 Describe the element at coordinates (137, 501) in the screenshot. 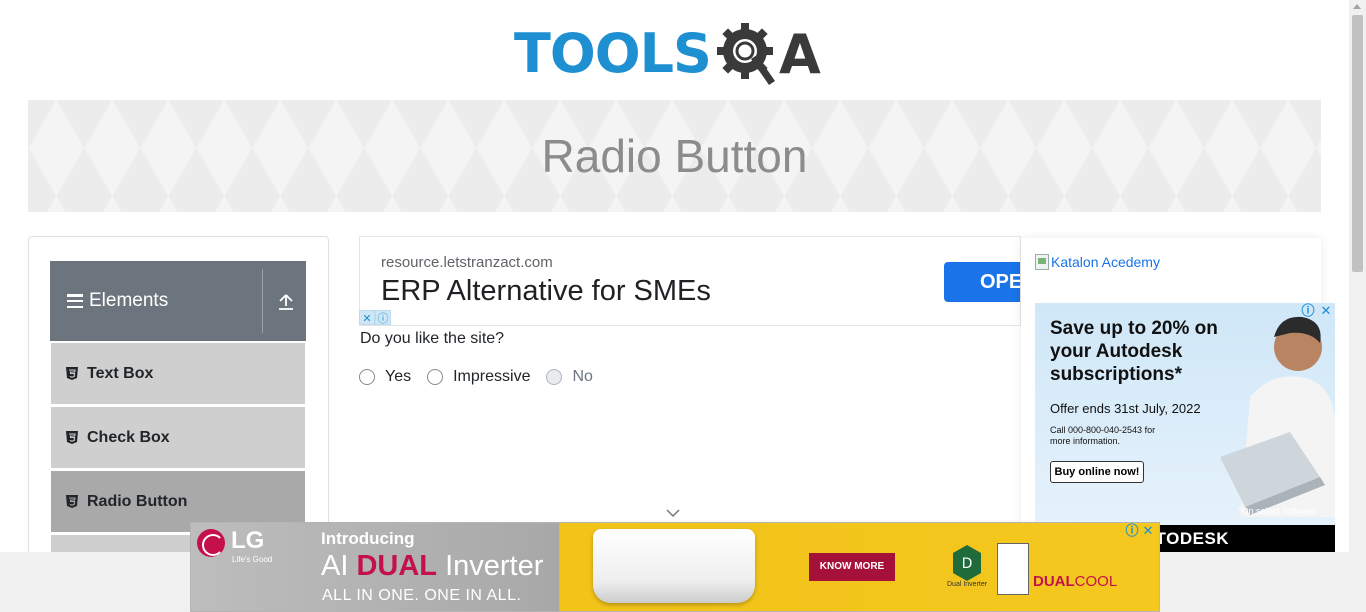

I see `sidebar-item-label: Radio Button` at that location.